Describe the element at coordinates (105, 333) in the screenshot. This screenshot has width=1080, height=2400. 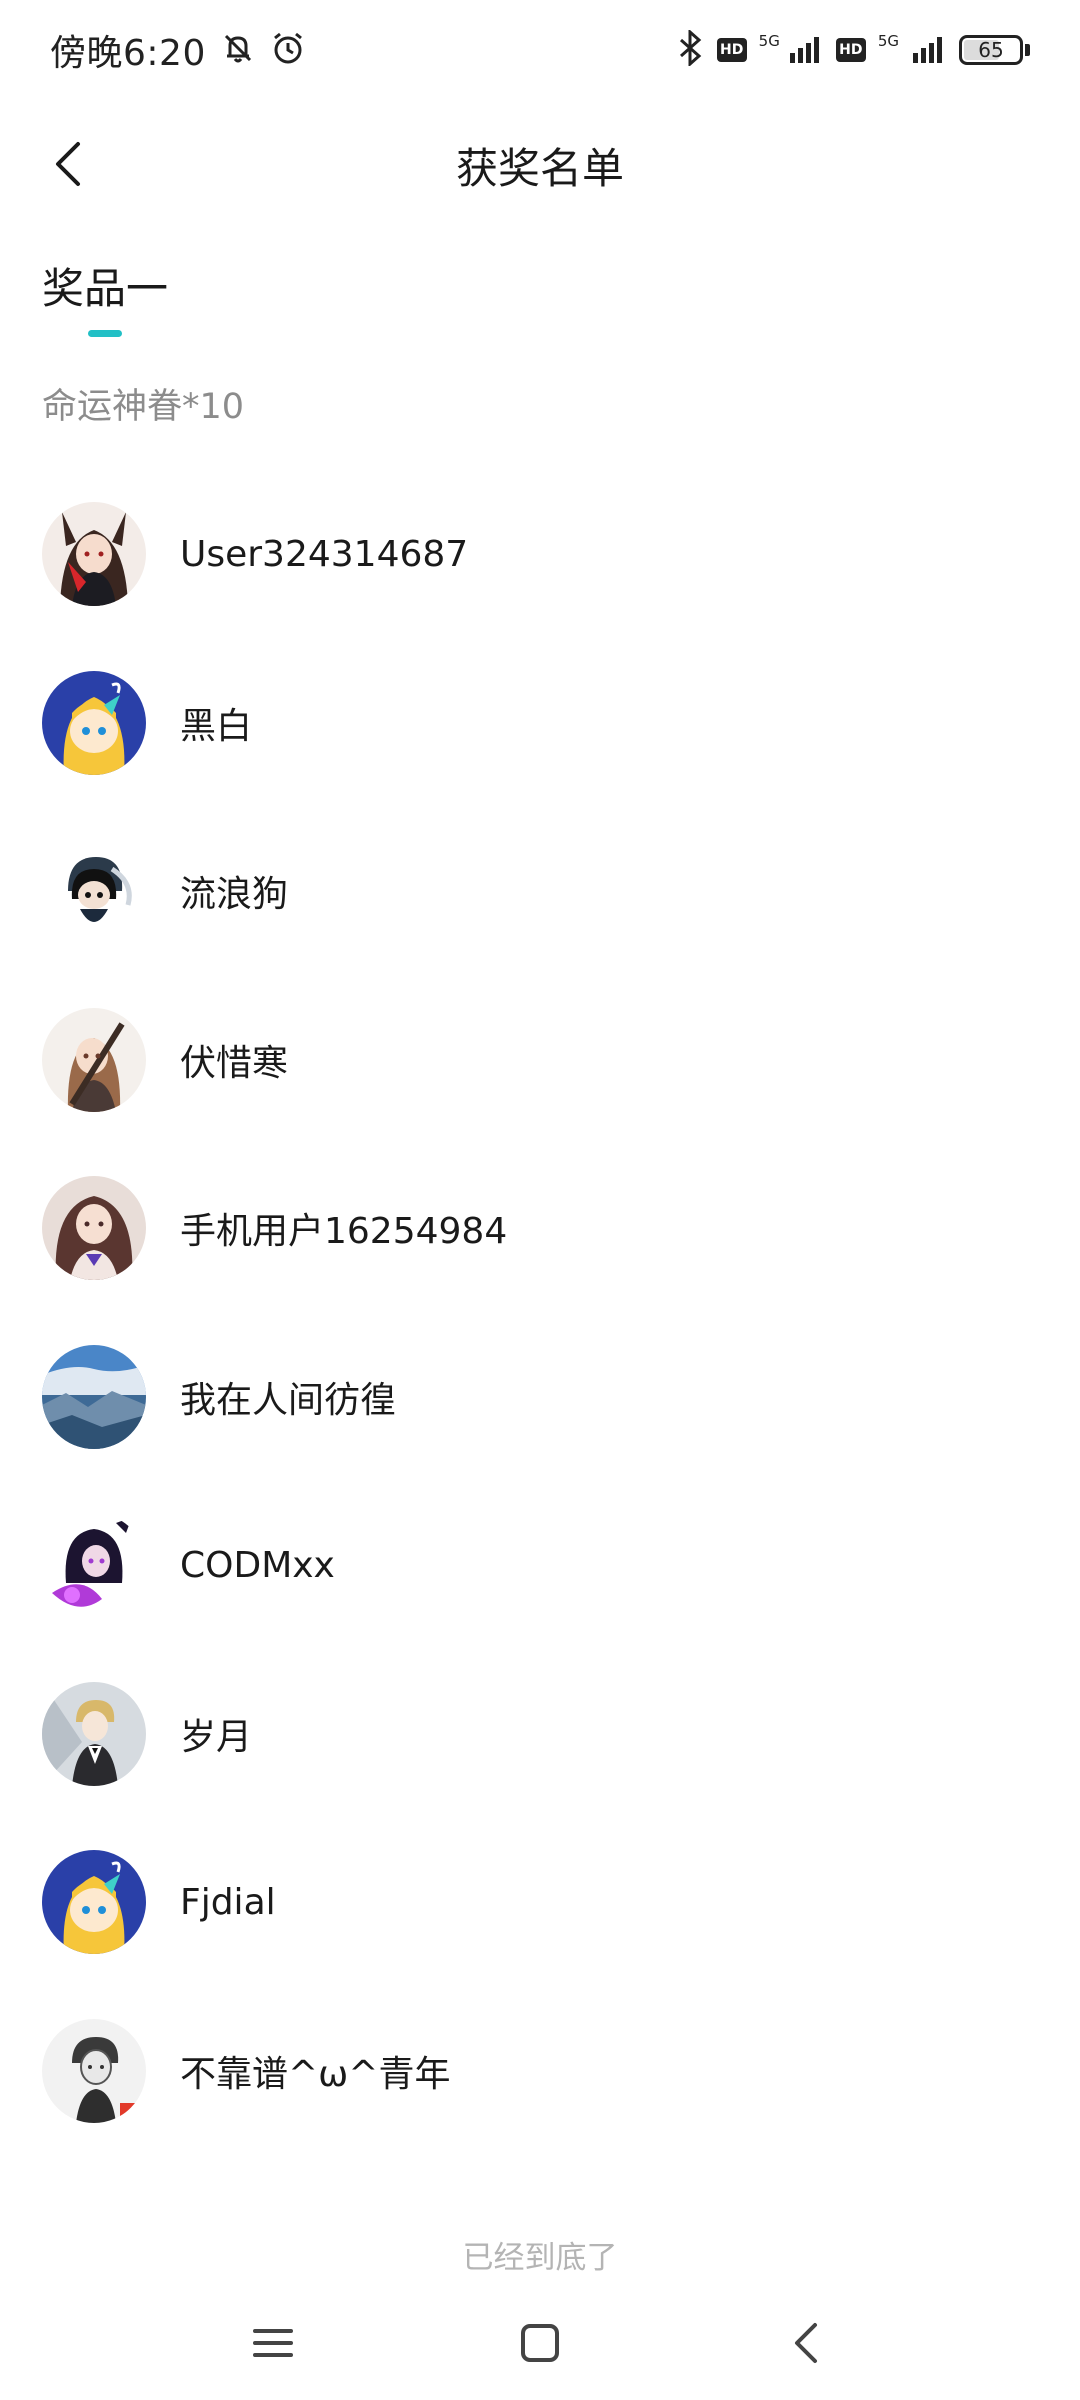
I see `tab-active-indicator` at that location.